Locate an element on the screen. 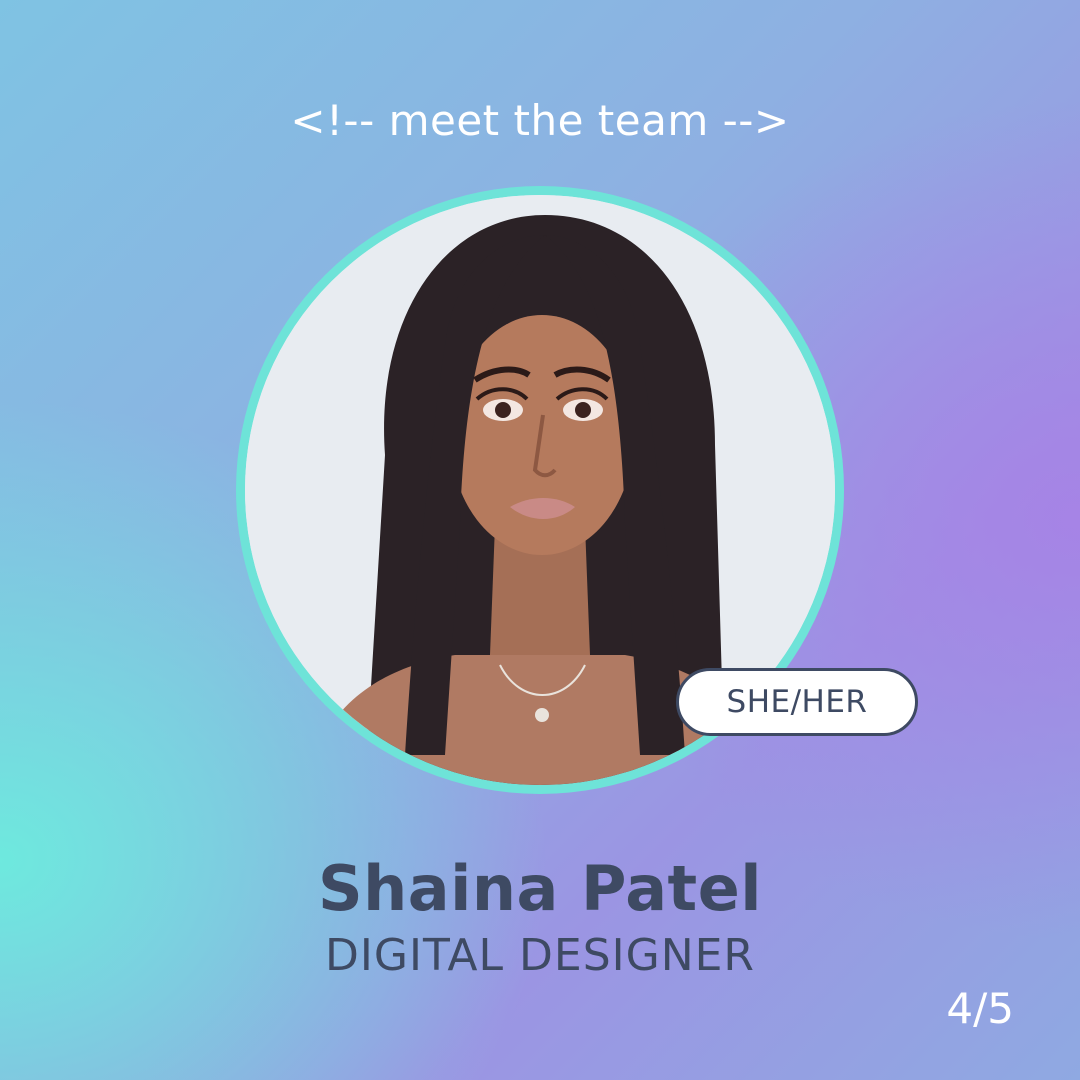 This screenshot has height=1080, width=1080. page-indicator: 4/5 is located at coordinates (980, 1008).